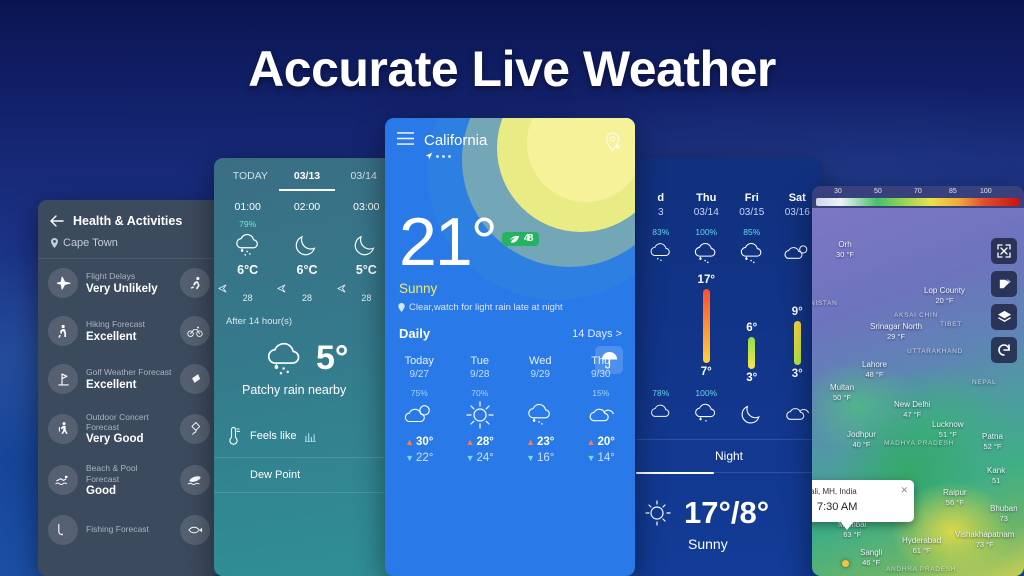 Image resolution: width=1024 pixels, height=576 pixels. What do you see at coordinates (1004, 251) in the screenshot?
I see `fullscreen-icon` at bounding box center [1004, 251].